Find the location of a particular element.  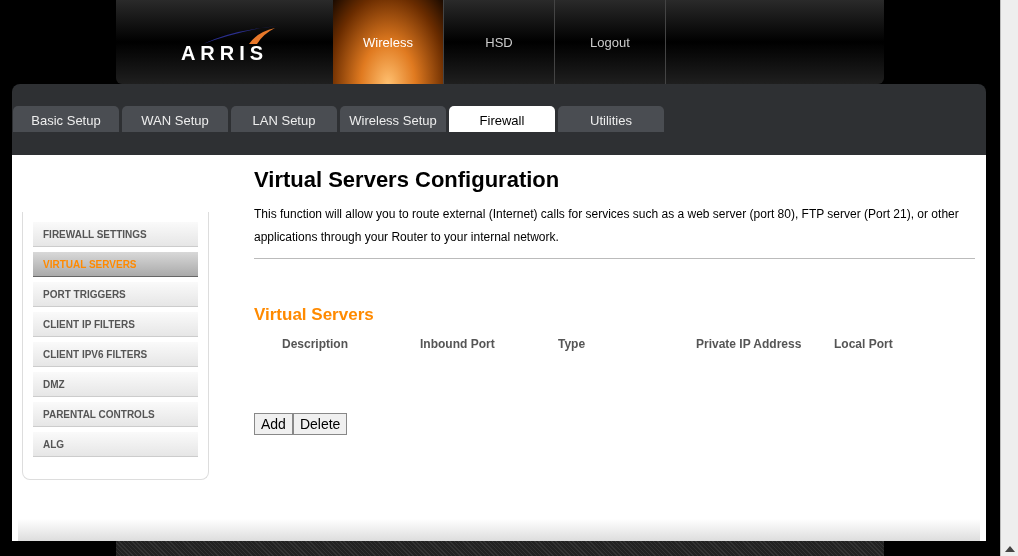

column-header: Local Port is located at coordinates (864, 344).